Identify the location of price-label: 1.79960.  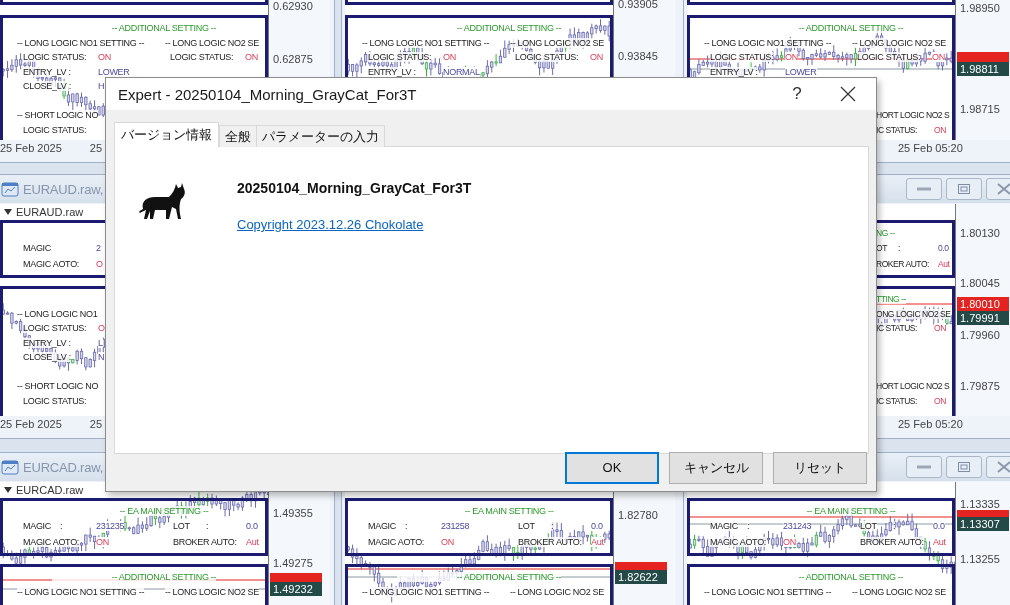
(980, 335).